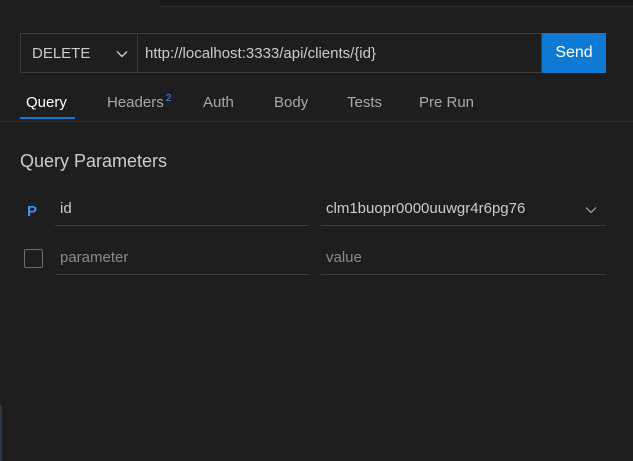 The image size is (633, 461). Describe the element at coordinates (590, 274) in the screenshot. I see `value-underline-extension` at that location.